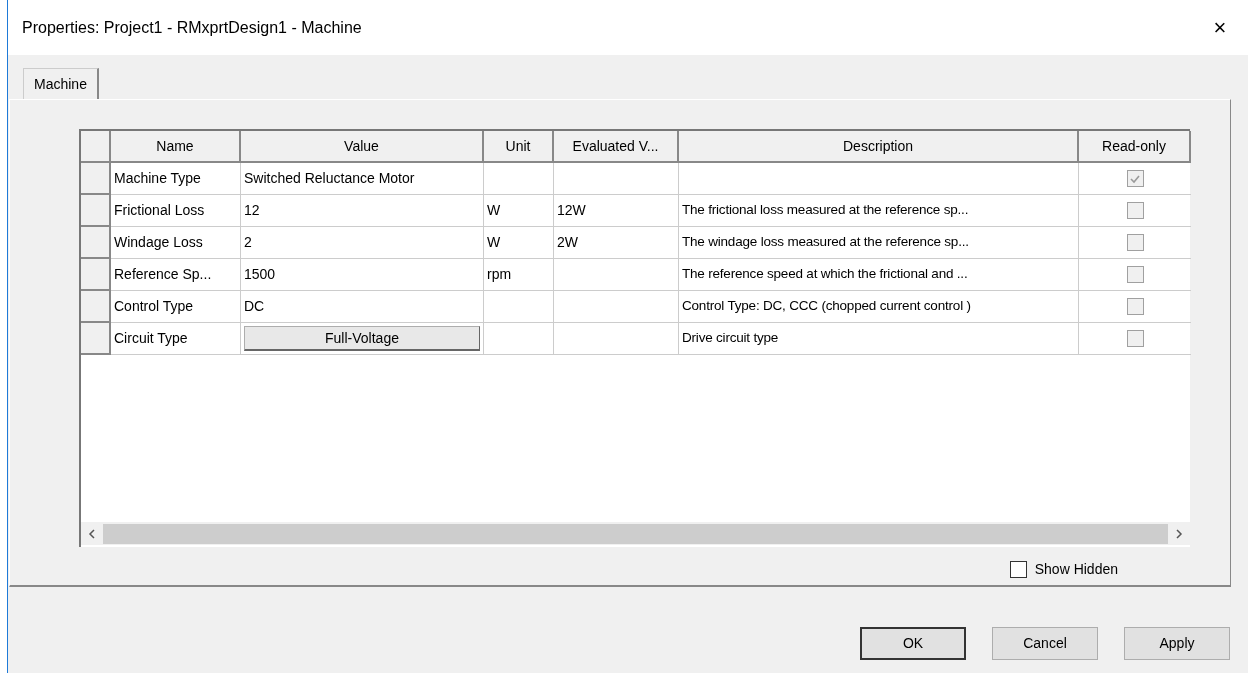 This screenshot has height=673, width=1248. Describe the element at coordinates (176, 179) in the screenshot. I see `table-cell: Machine Type` at that location.